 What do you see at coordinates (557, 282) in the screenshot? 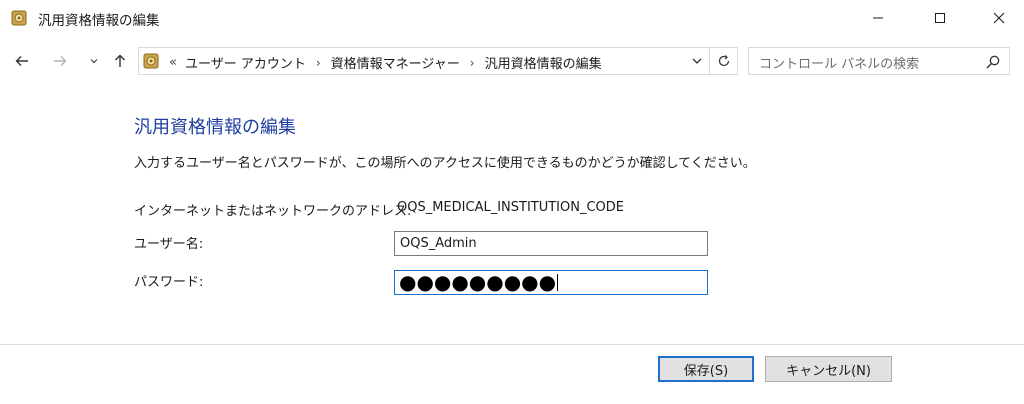
I see `text-caret` at bounding box center [557, 282].